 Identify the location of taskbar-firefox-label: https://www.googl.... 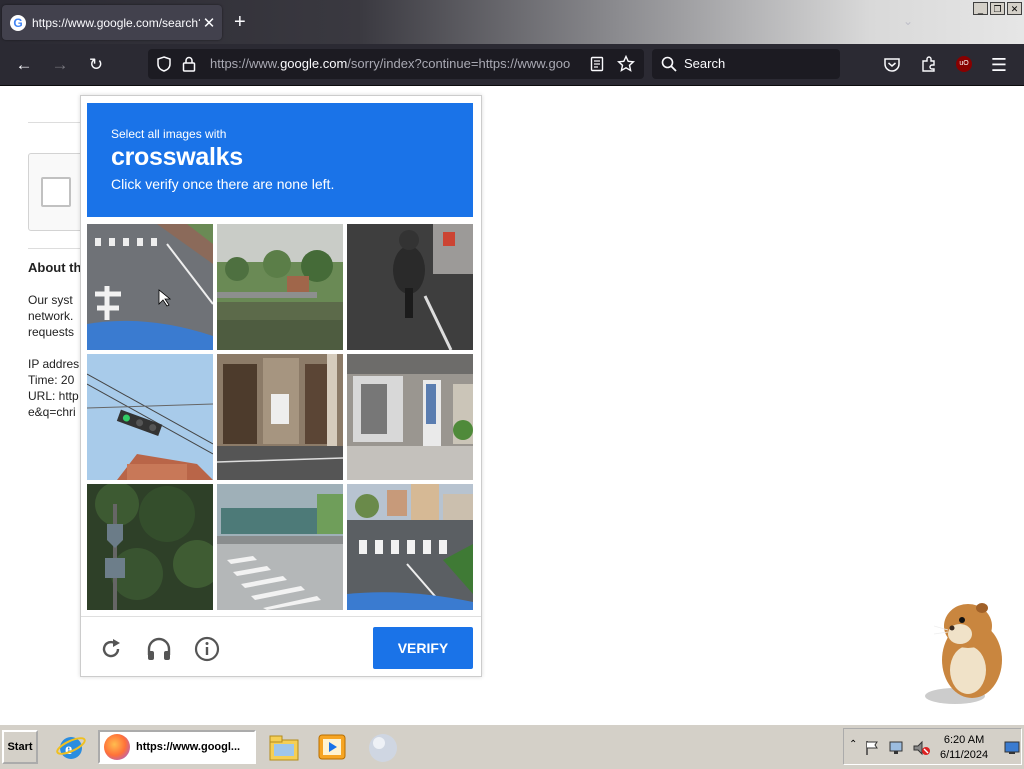
(188, 747).